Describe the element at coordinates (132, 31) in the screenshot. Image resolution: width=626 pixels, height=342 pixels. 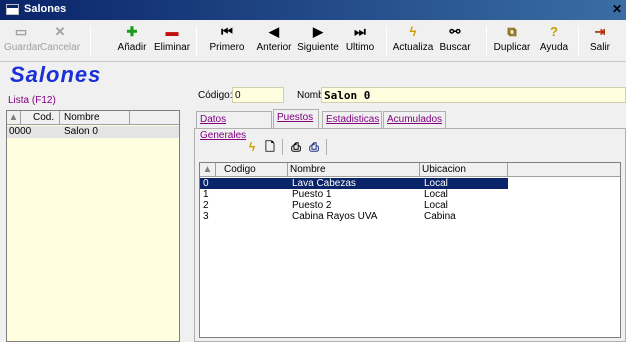
I see `add-icon: ✚` at that location.